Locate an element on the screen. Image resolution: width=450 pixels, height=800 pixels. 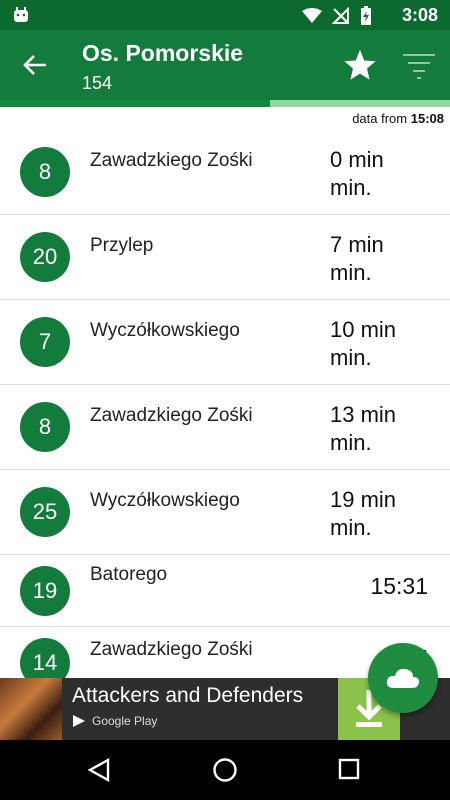
data-from-label: data from 15:08 is located at coordinates (398, 118).